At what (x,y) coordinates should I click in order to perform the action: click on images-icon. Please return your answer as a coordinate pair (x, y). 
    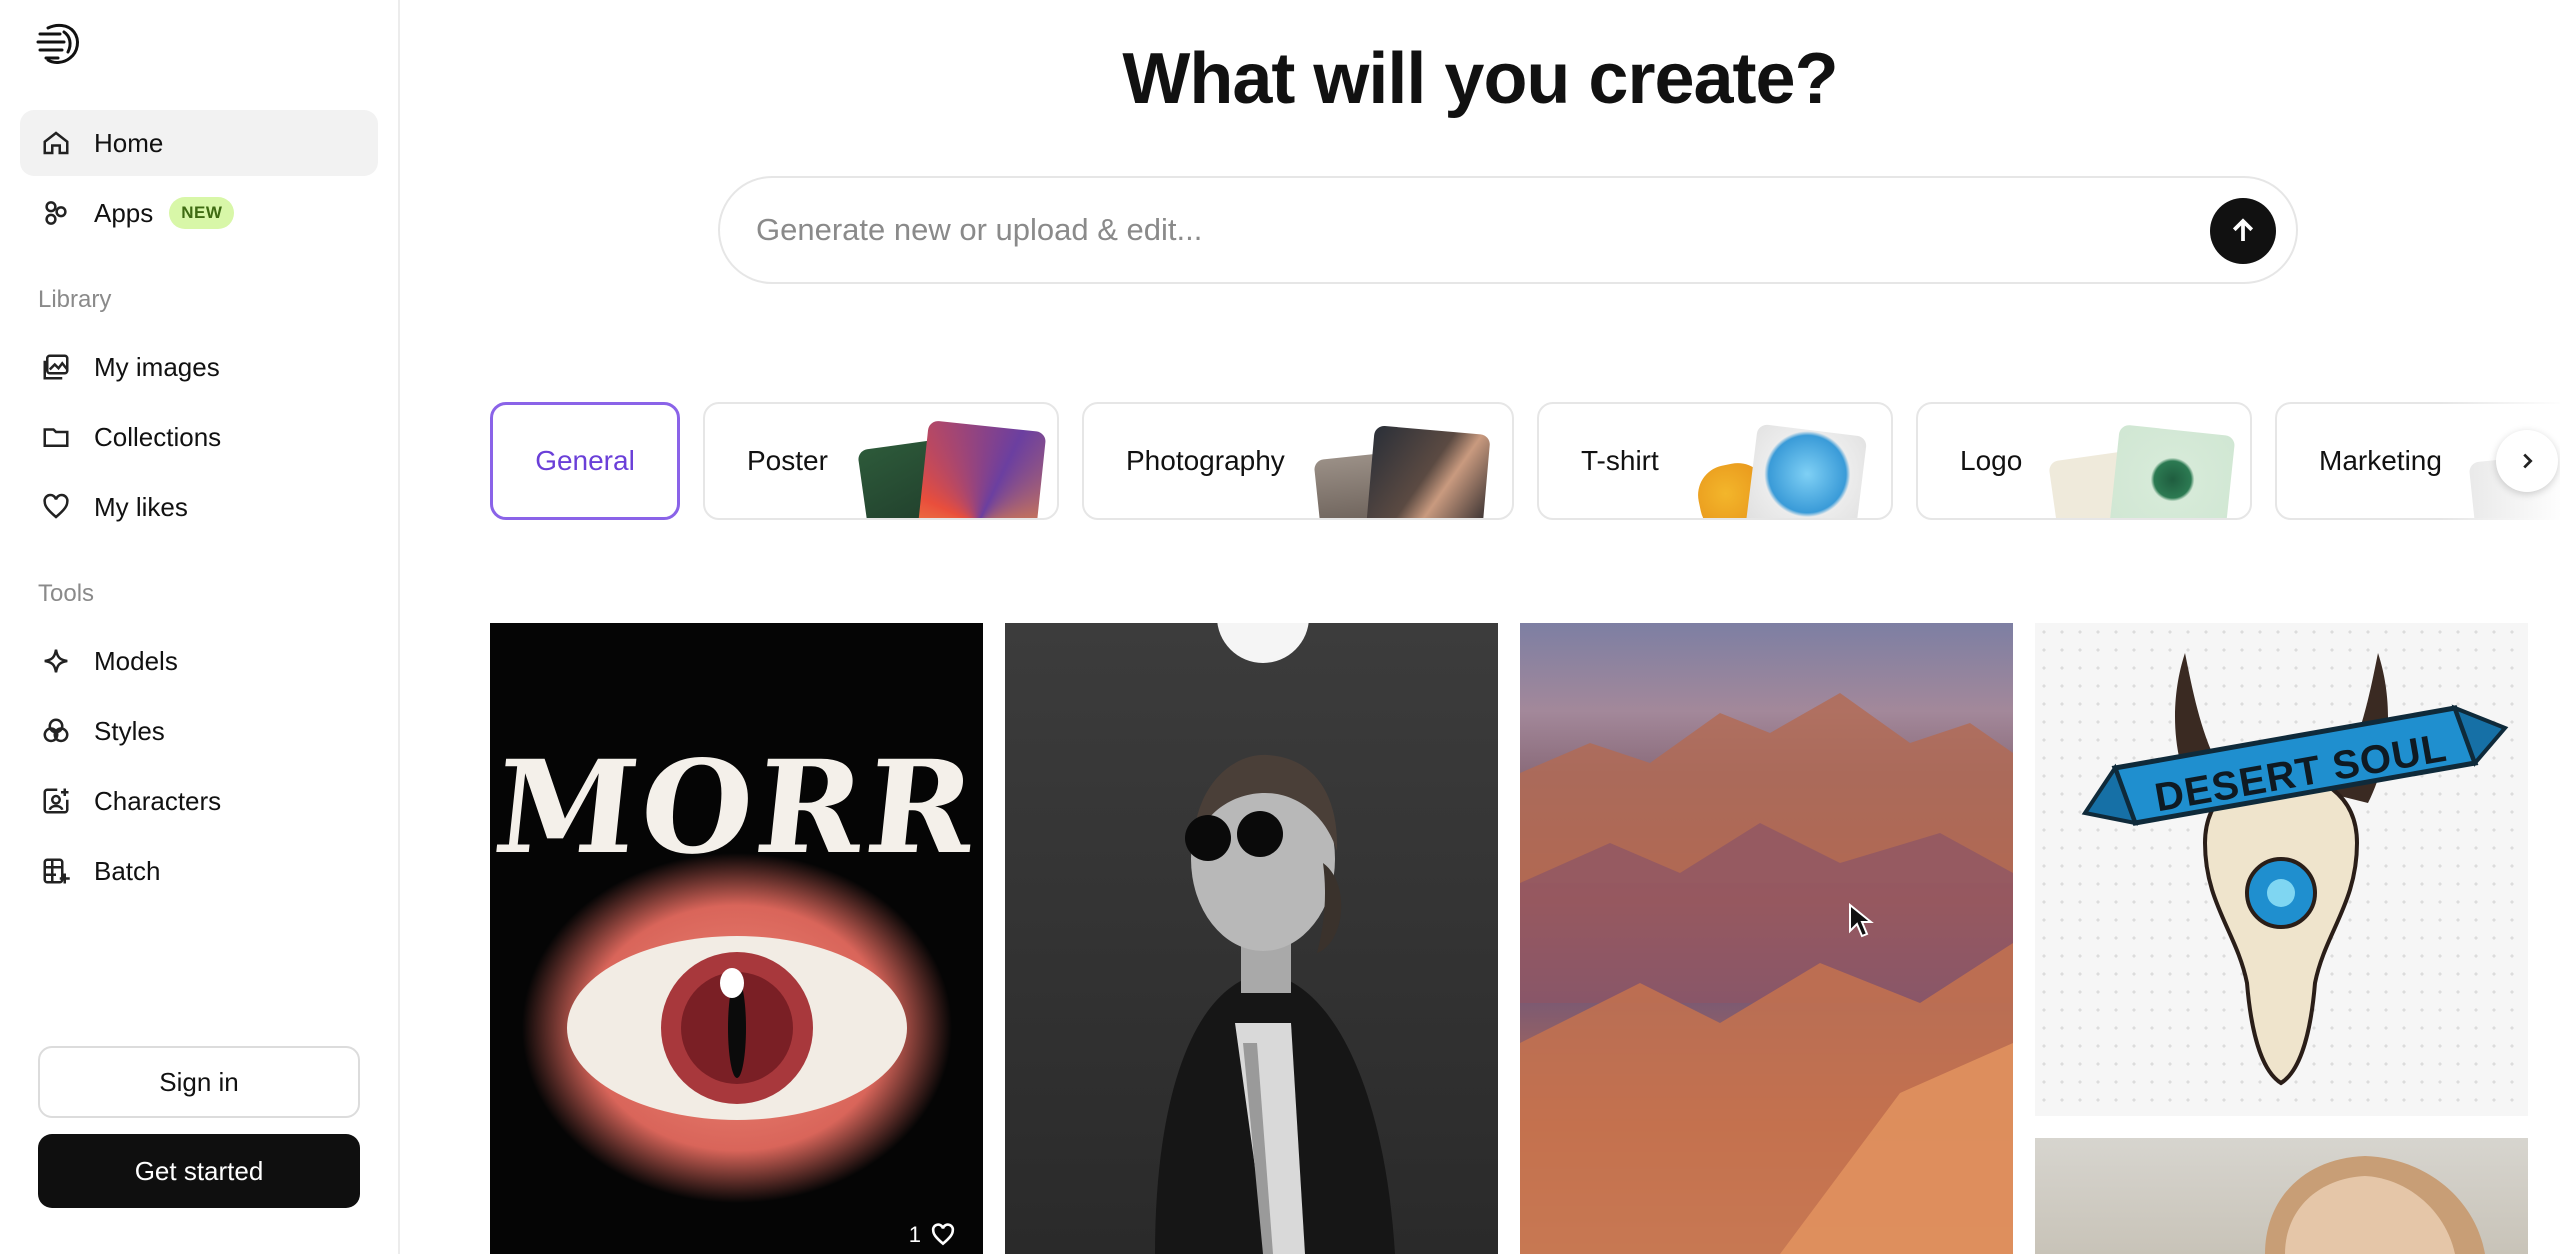
    Looking at the image, I should click on (56, 367).